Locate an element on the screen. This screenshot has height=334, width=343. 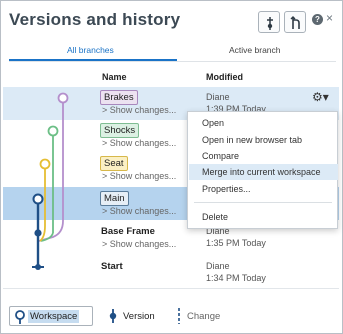
legend-workspace: Workspace is located at coordinates (51, 316).